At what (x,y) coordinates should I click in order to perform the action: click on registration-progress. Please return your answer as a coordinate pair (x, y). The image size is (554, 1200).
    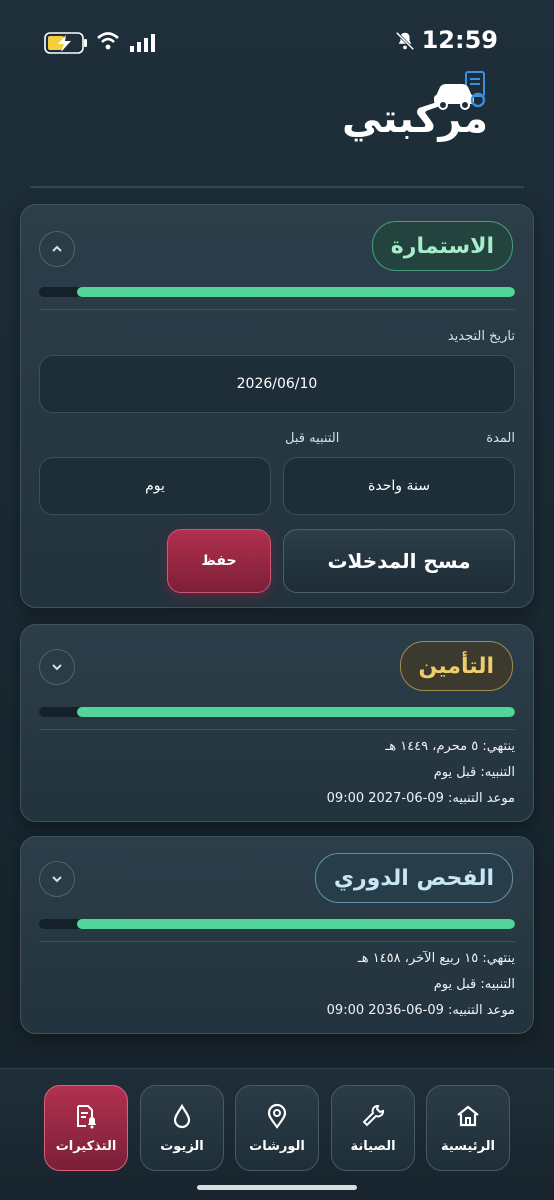
    Looking at the image, I should click on (277, 292).